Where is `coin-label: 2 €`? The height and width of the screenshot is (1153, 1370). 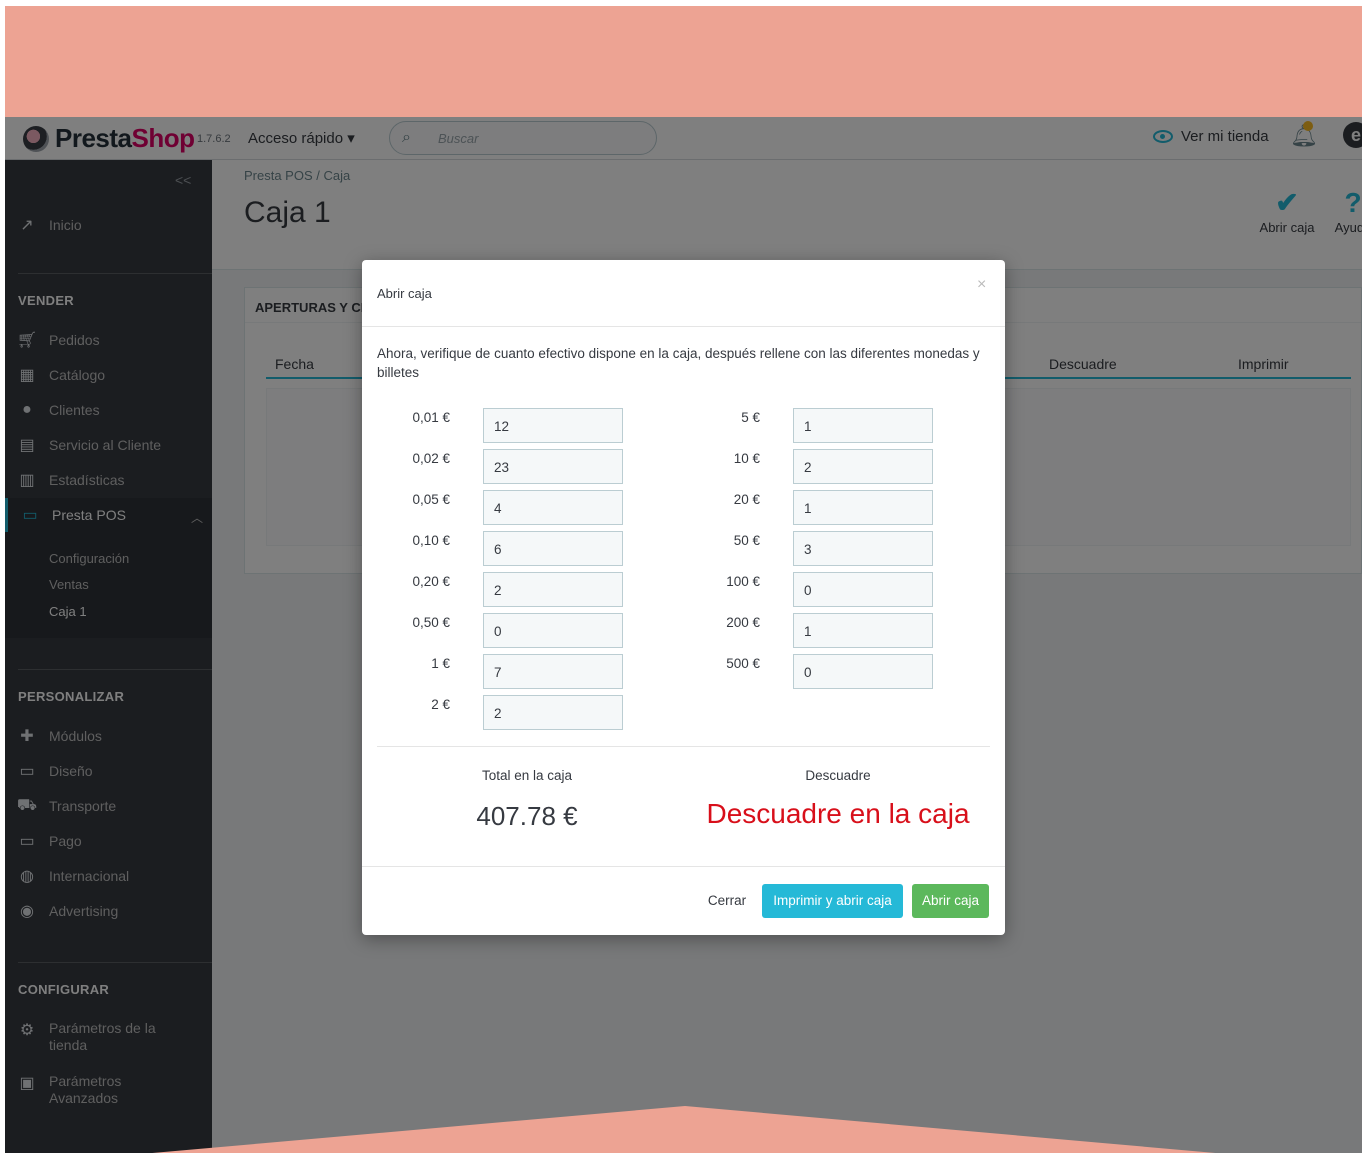
coin-label: 2 € is located at coordinates (440, 704).